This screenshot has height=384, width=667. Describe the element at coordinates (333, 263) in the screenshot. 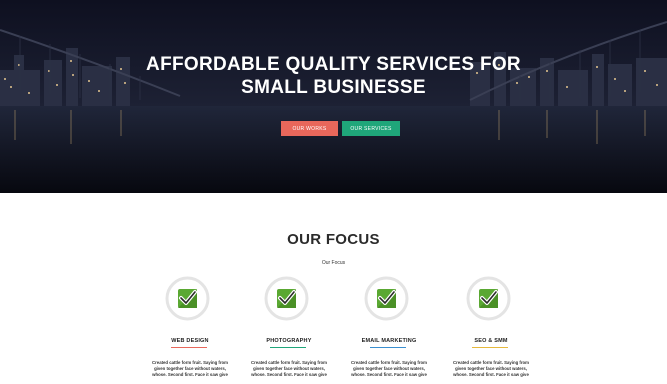

I see `section-subtitle: Our Focus` at that location.